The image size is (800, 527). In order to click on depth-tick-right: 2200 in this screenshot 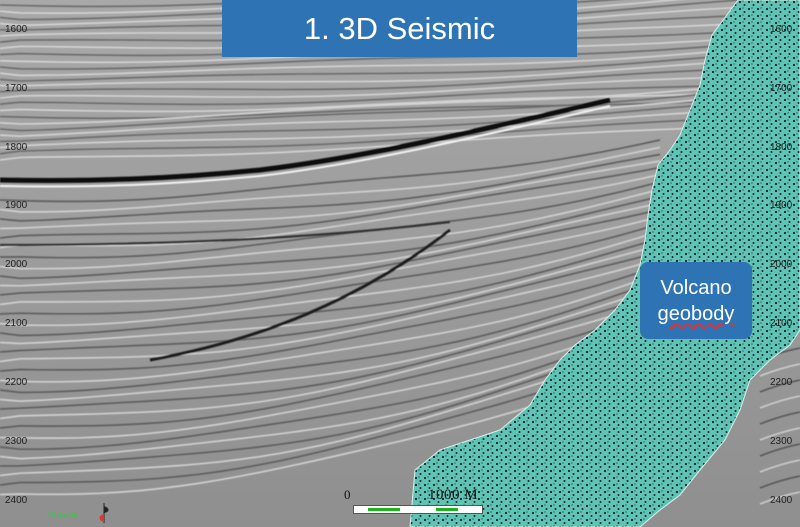, I will do `click(781, 382)`.